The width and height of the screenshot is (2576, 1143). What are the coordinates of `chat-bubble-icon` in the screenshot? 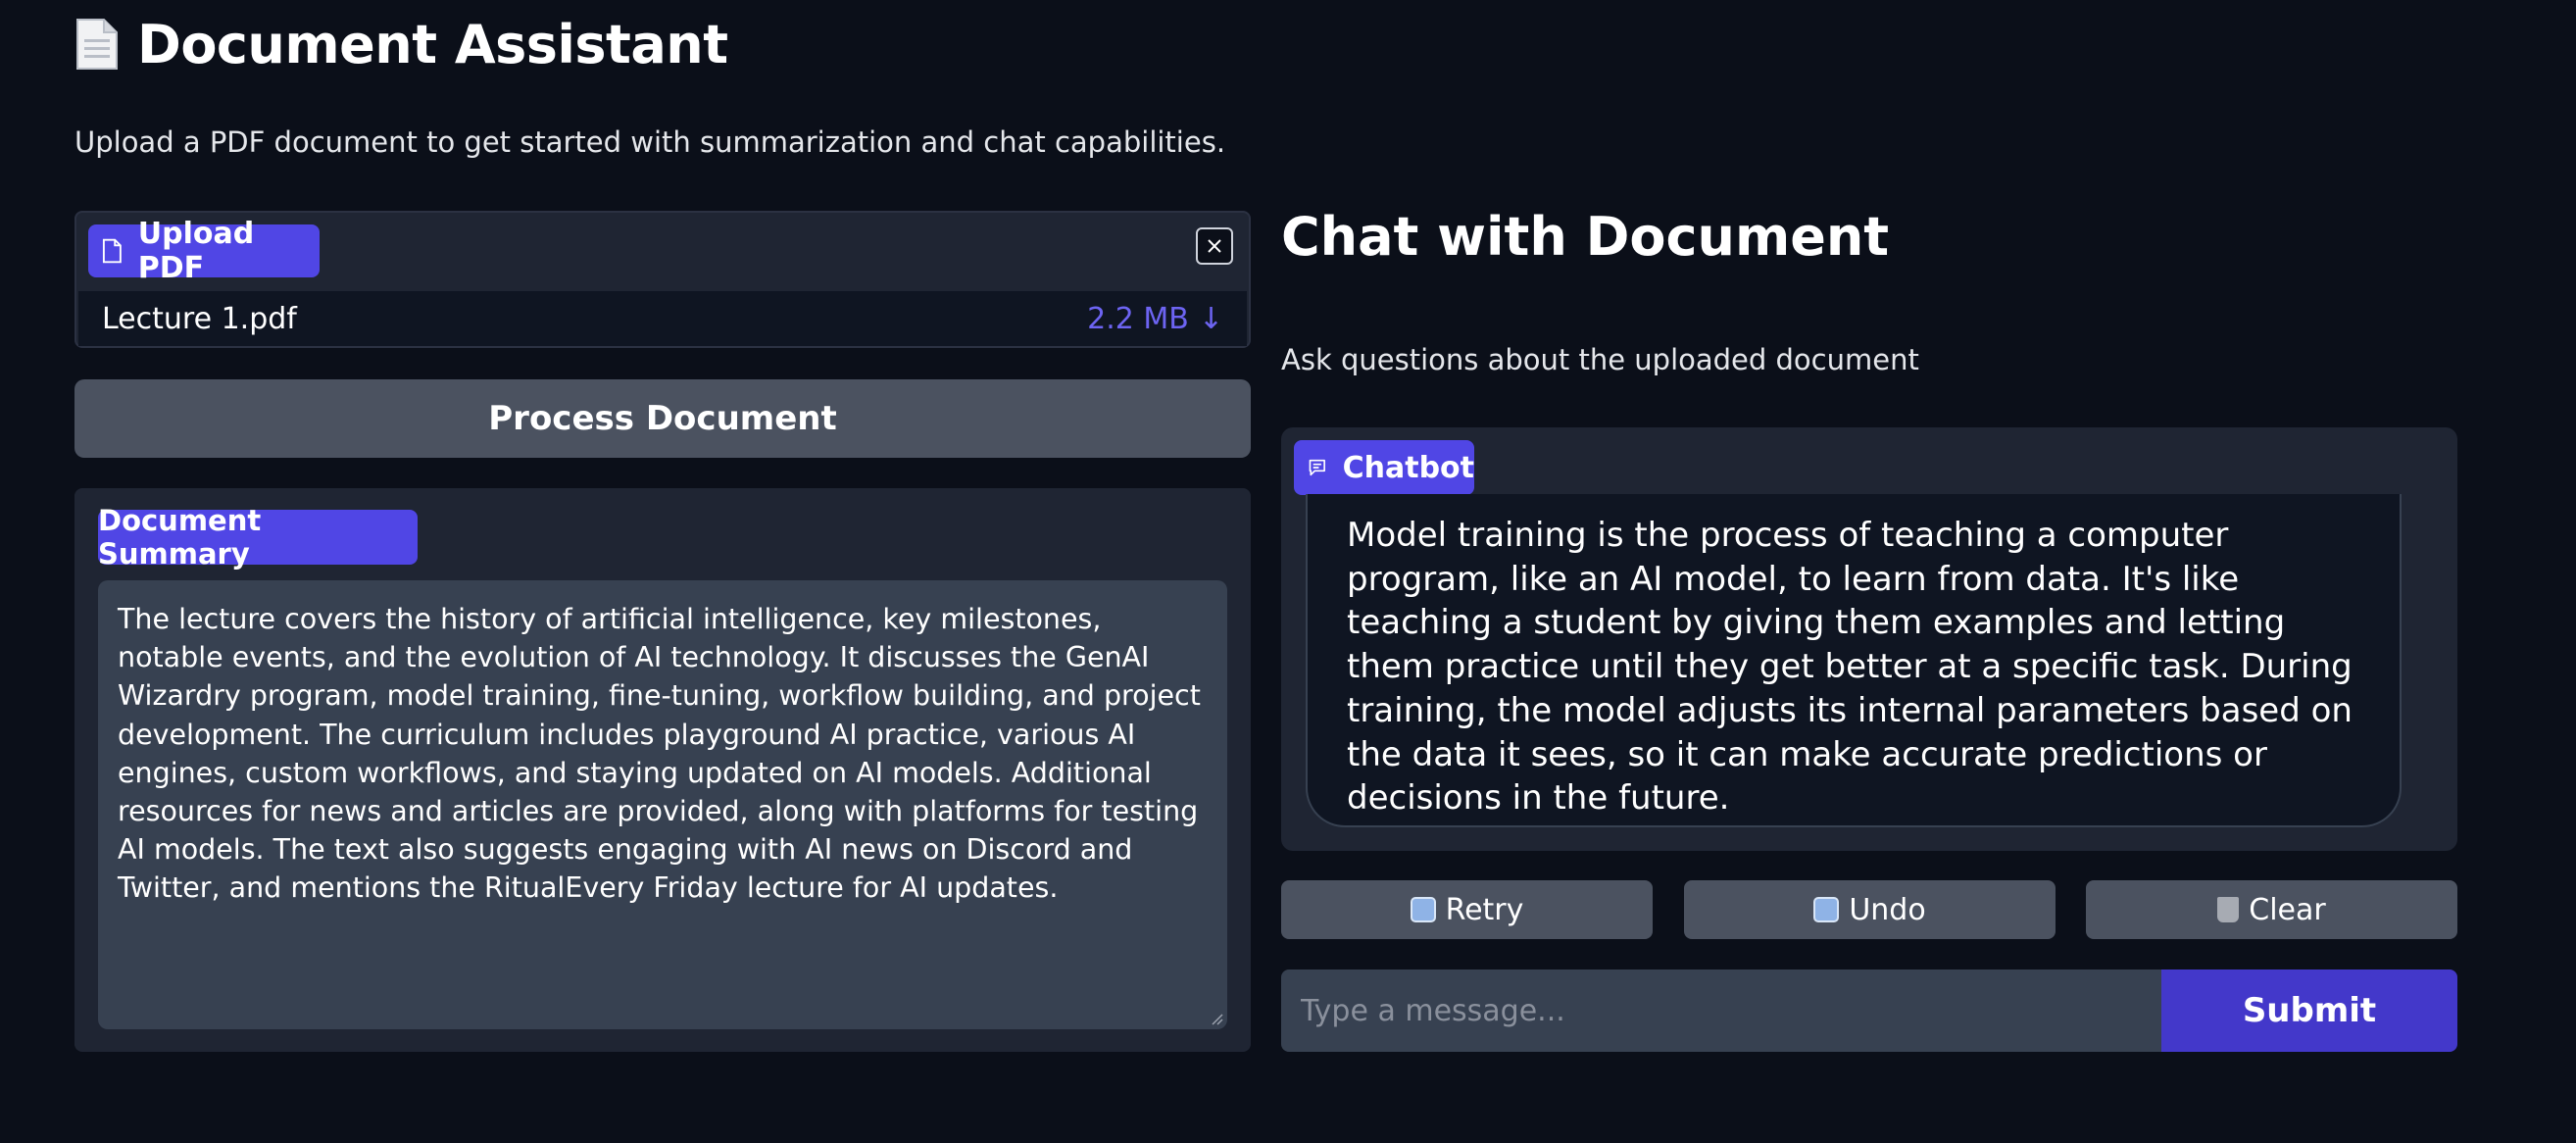 It's located at (1317, 468).